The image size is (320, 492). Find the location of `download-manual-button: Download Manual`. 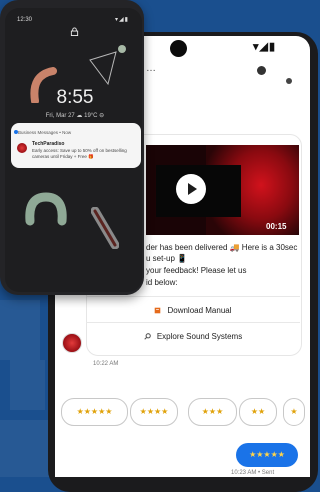

download-manual-button: Download Manual is located at coordinates (193, 310).